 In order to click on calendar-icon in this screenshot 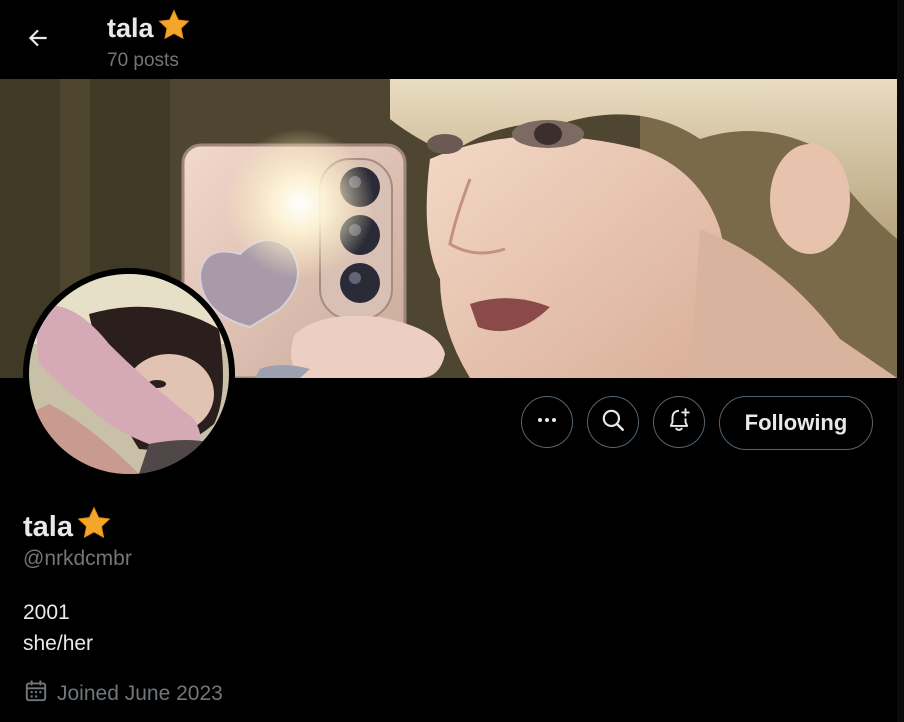, I will do `click(36, 694)`.